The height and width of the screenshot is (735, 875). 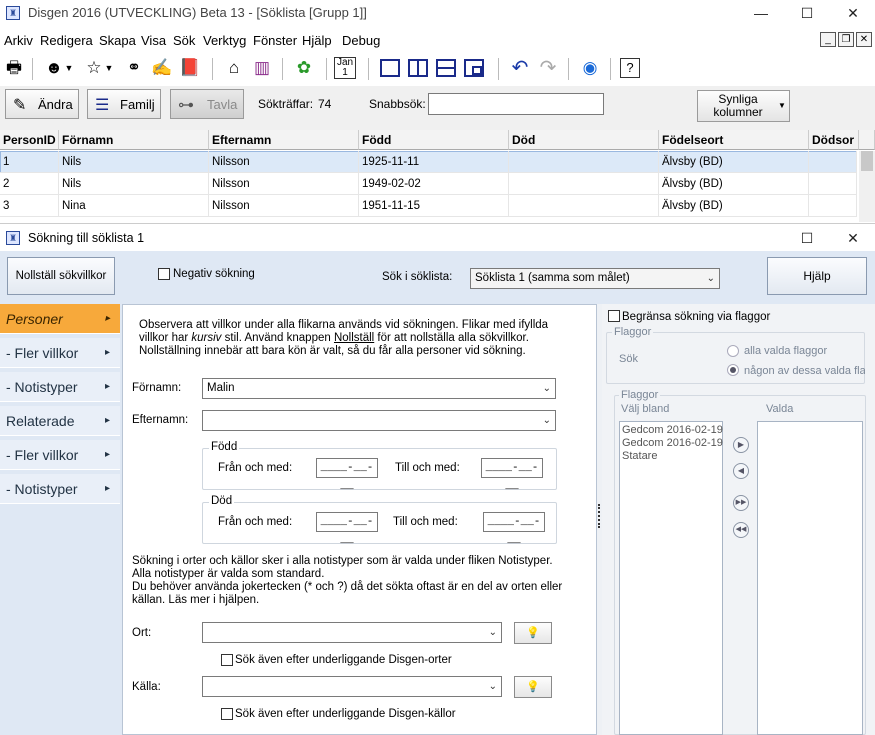 What do you see at coordinates (60, 421) in the screenshot?
I see `tab-relaterade: Relaterade ▸` at bounding box center [60, 421].